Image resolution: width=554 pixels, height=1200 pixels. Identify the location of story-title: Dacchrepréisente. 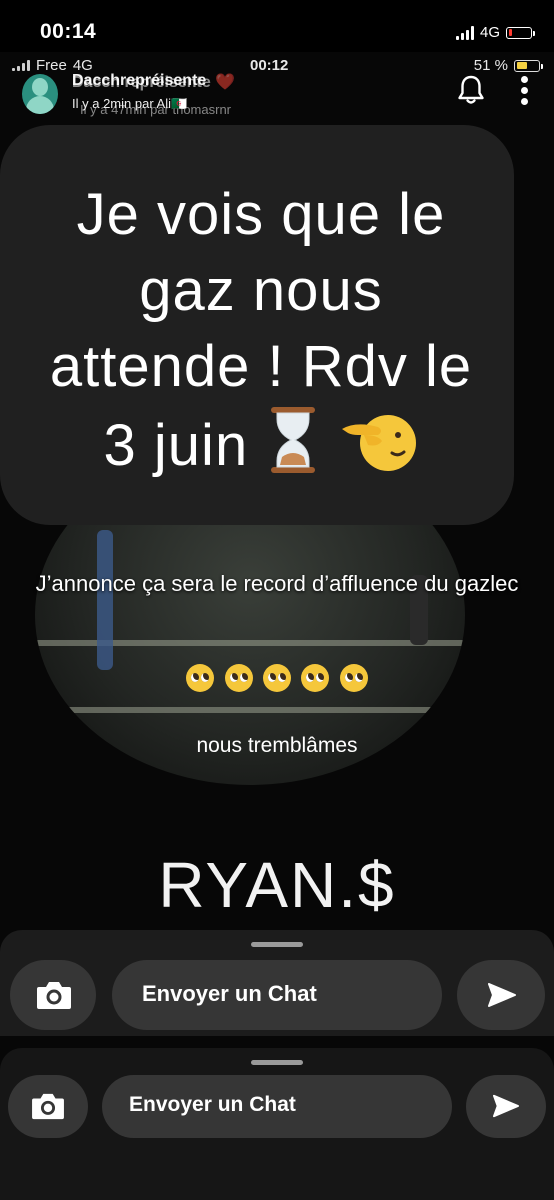
(139, 81).